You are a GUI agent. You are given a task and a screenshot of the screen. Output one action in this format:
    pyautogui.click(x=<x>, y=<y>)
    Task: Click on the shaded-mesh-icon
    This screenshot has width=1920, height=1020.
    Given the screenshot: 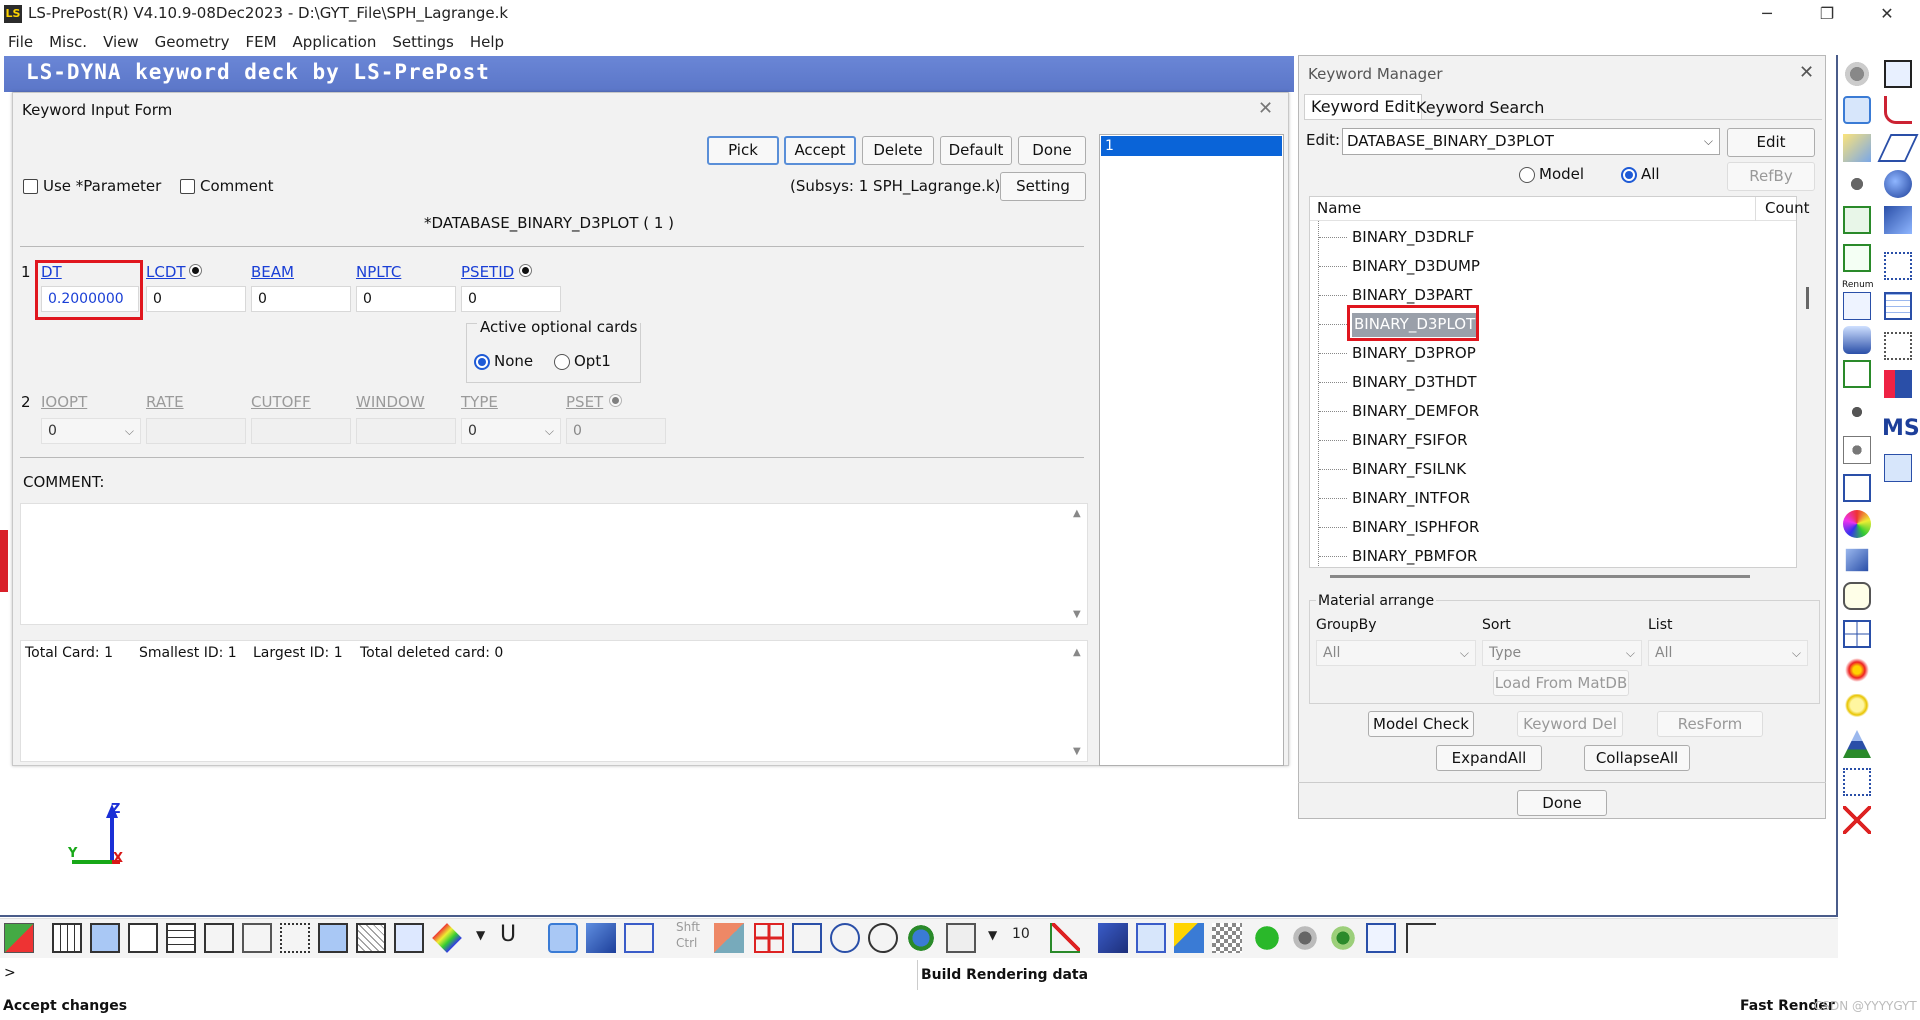 What is the action you would take?
    pyautogui.click(x=333, y=938)
    